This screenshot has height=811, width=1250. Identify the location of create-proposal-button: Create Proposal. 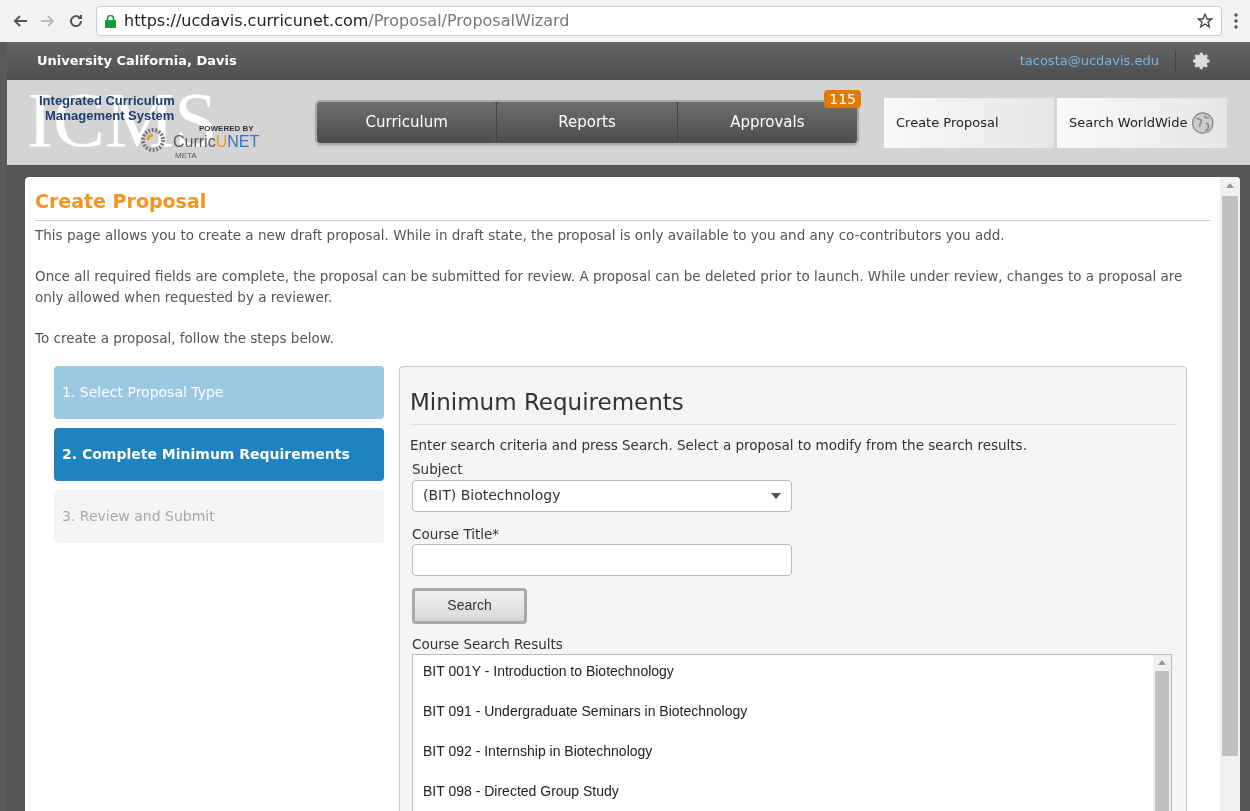
(969, 122).